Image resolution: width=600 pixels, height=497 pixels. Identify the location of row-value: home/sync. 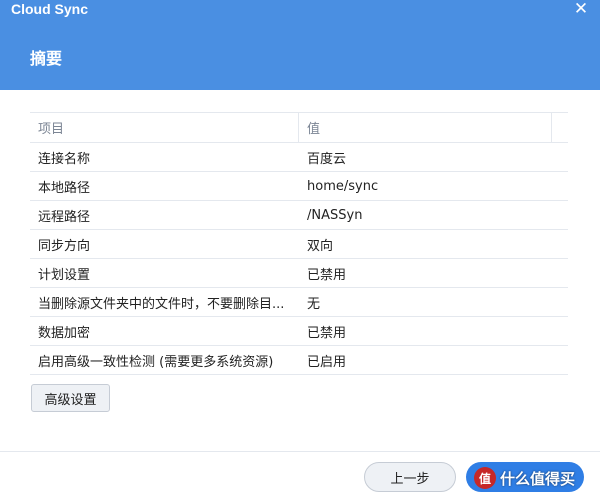
(343, 186).